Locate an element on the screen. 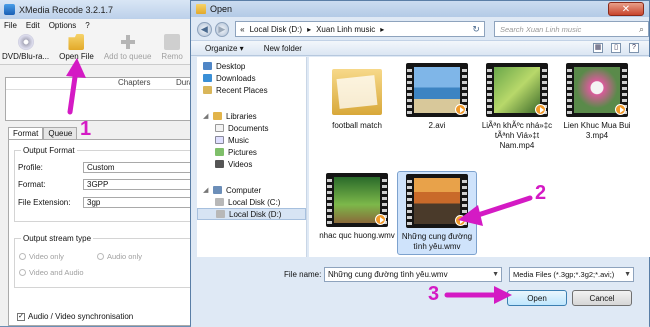  arrow-2-shaft is located at coordinates (502, 207).